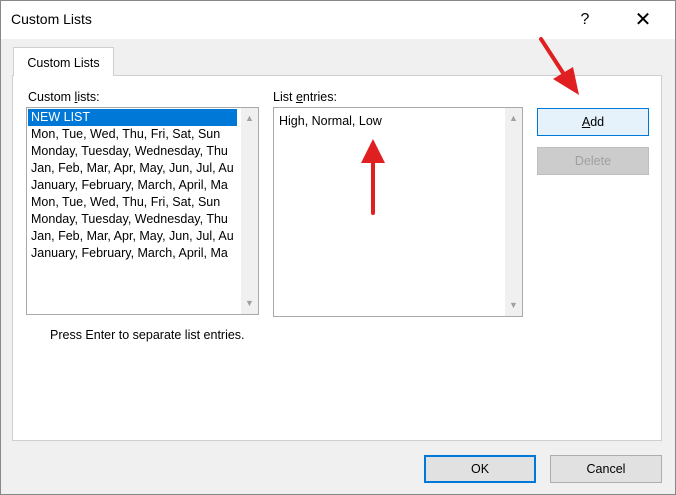 This screenshot has width=676, height=495. What do you see at coordinates (64, 97) in the screenshot?
I see `custom-lists-label: Custom lists:` at bounding box center [64, 97].